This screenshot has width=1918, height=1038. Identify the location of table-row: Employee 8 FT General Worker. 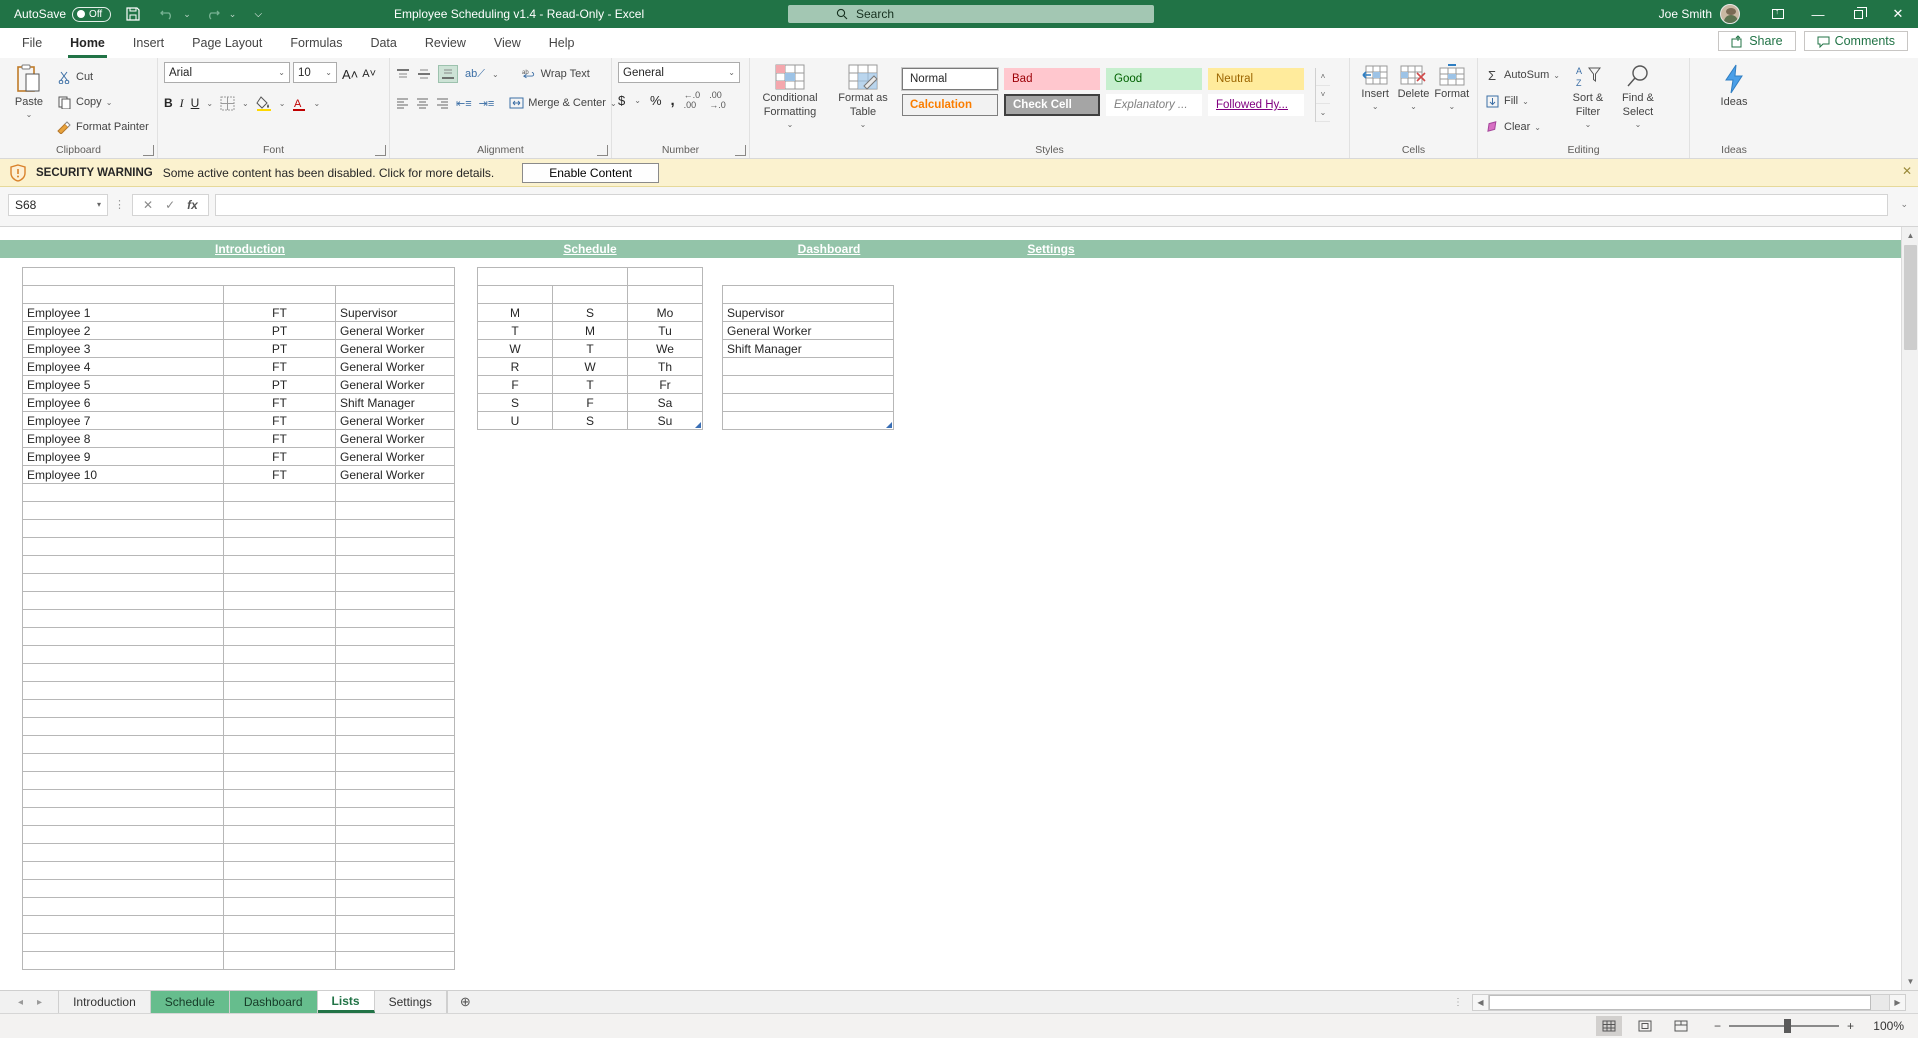
(238, 438).